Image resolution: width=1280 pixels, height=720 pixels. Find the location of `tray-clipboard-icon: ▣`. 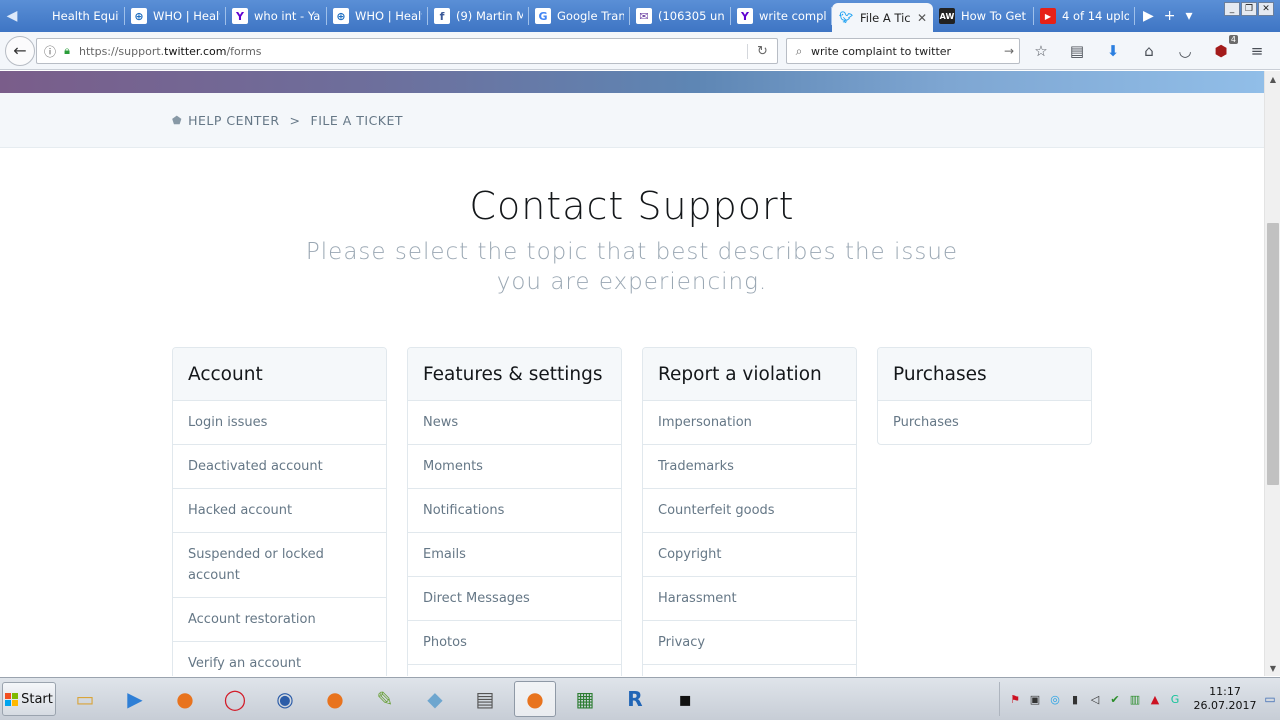

tray-clipboard-icon: ▣ is located at coordinates (1035, 699).